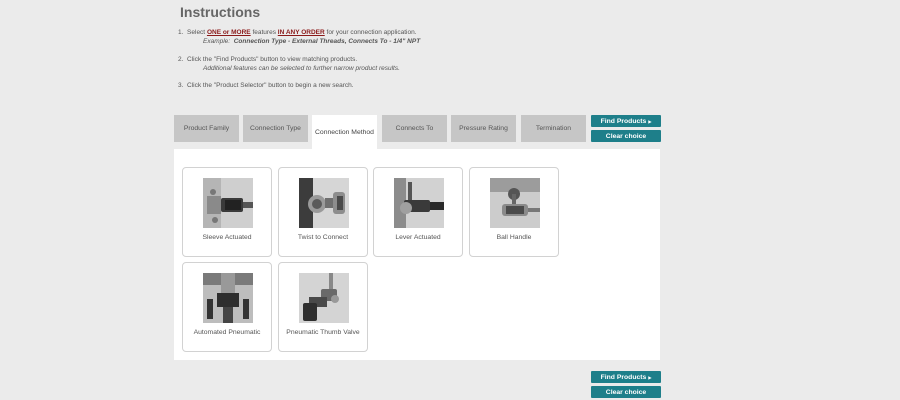  I want to click on pneumatic-thumb-valve-photo, so click(324, 298).